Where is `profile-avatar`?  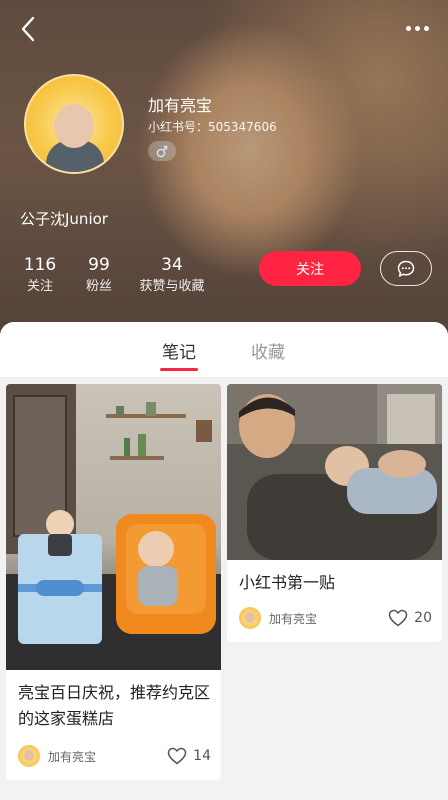
profile-avatar is located at coordinates (74, 124).